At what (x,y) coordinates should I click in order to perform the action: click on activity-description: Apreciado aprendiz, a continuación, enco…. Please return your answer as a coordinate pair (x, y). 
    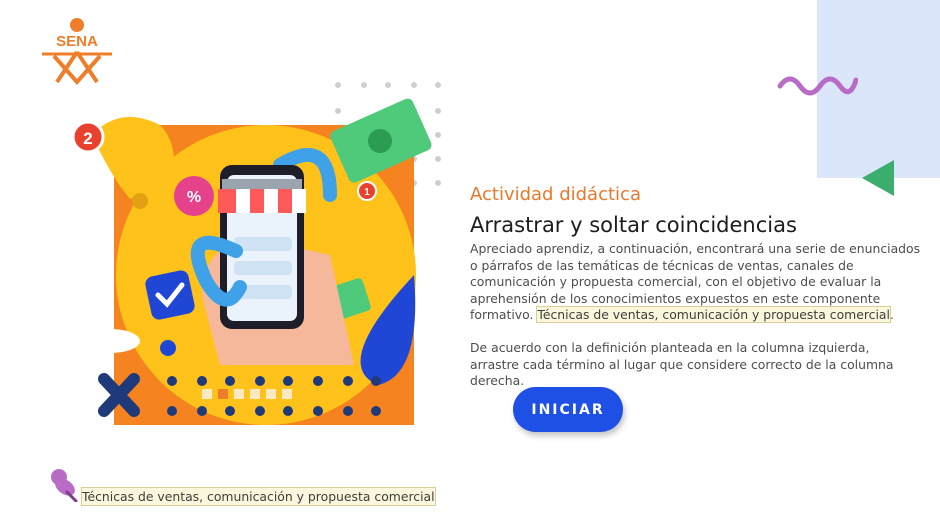
    Looking at the image, I should click on (696, 282).